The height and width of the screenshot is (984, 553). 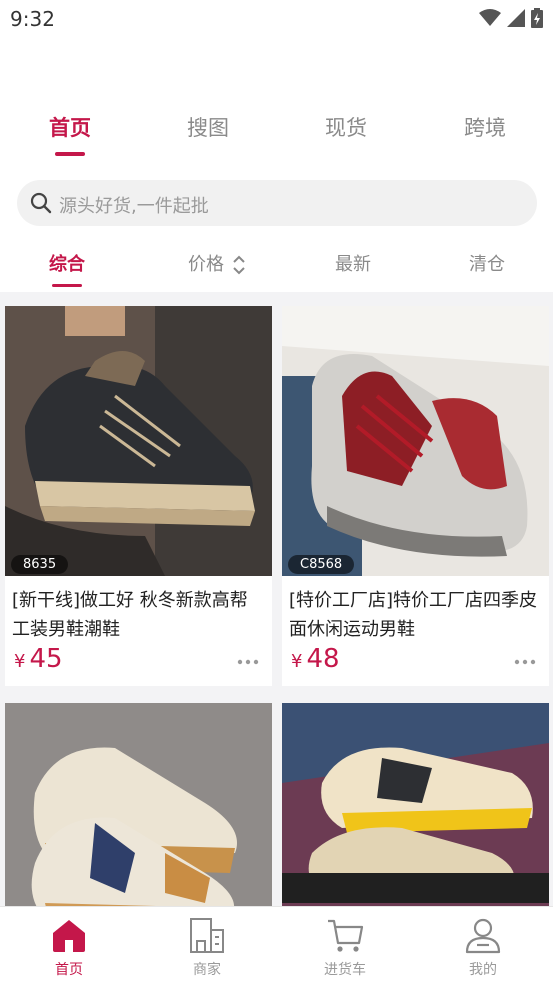 I want to click on profile-icon, so click(x=483, y=936).